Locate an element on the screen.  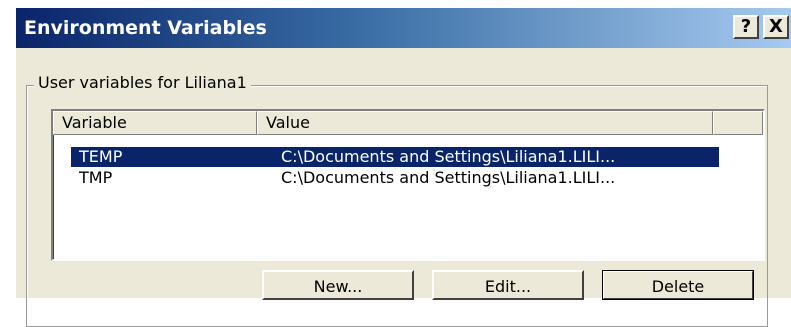
list-header: Variable Value is located at coordinates (408, 123).